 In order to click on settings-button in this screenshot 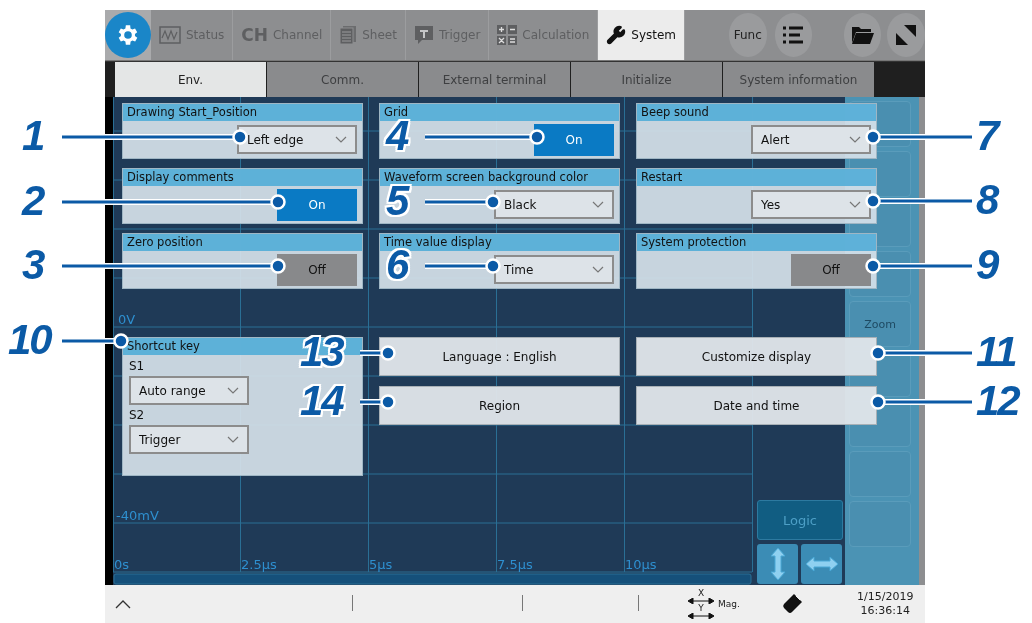, I will do `click(128, 35)`.